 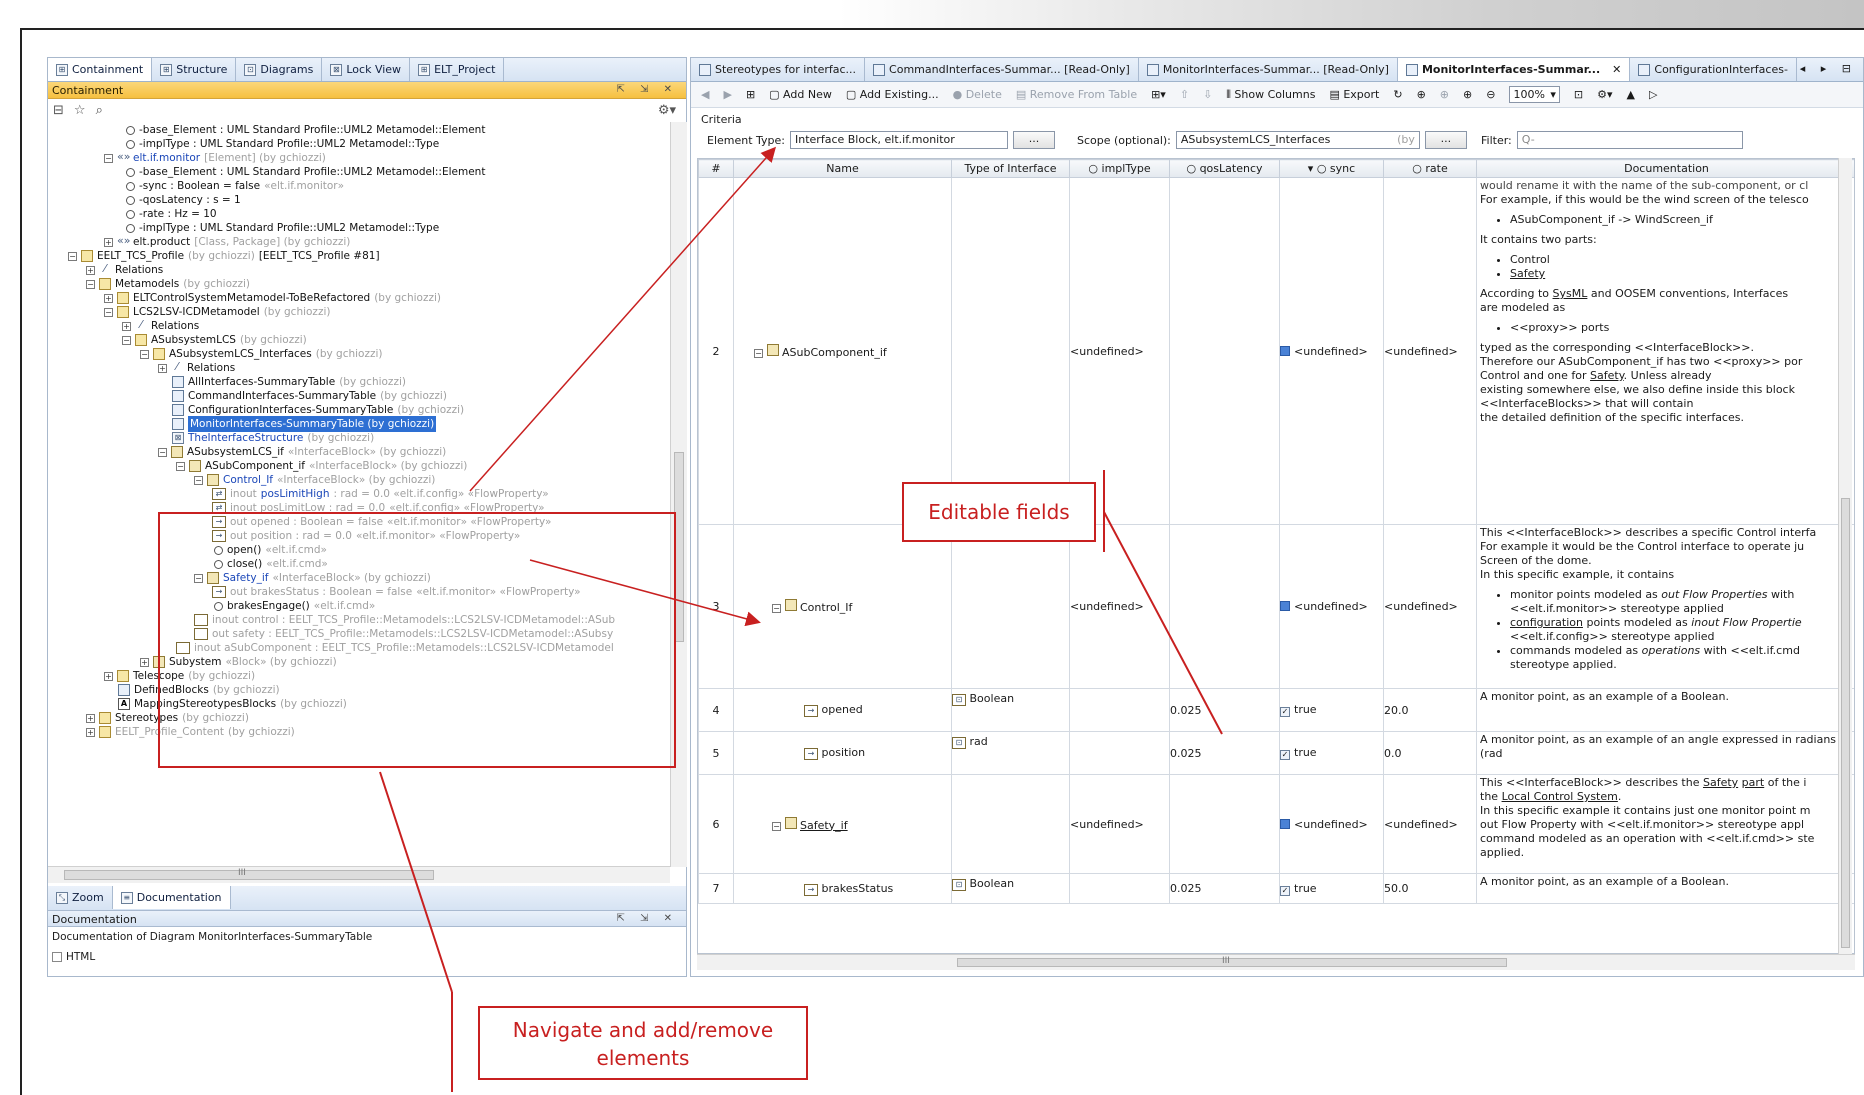 What do you see at coordinates (194, 69) in the screenshot?
I see `tab-structure: ⊞ Structure` at bounding box center [194, 69].